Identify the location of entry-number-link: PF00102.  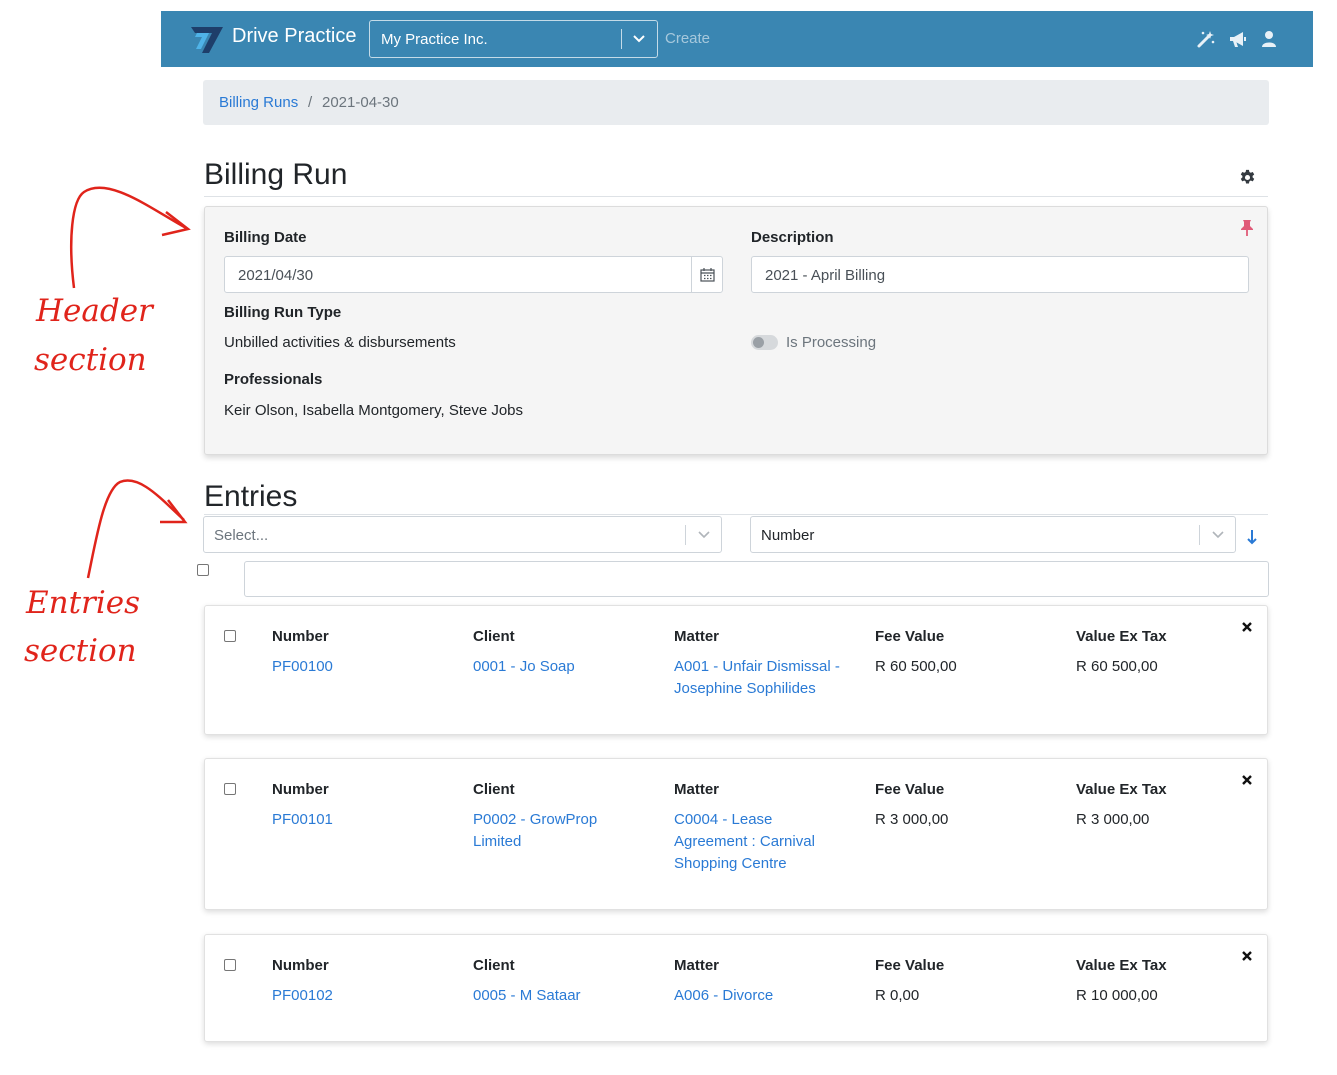
(362, 996).